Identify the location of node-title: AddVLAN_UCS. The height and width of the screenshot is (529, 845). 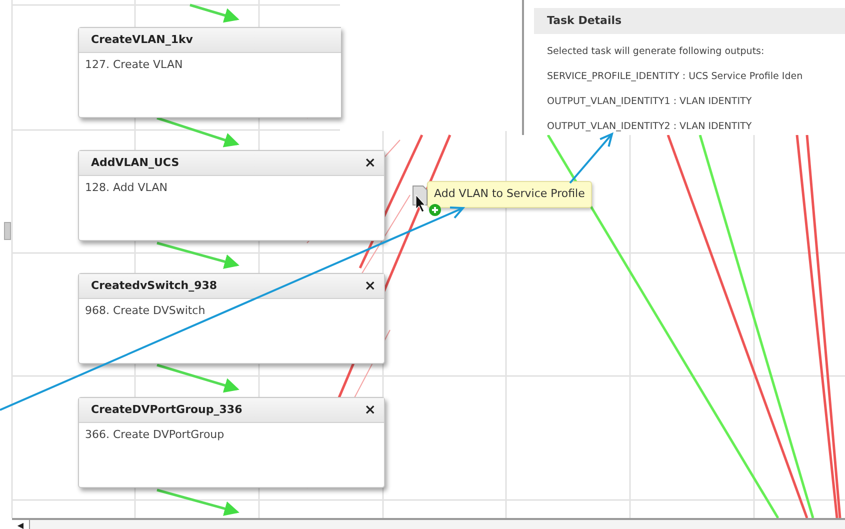
(135, 162).